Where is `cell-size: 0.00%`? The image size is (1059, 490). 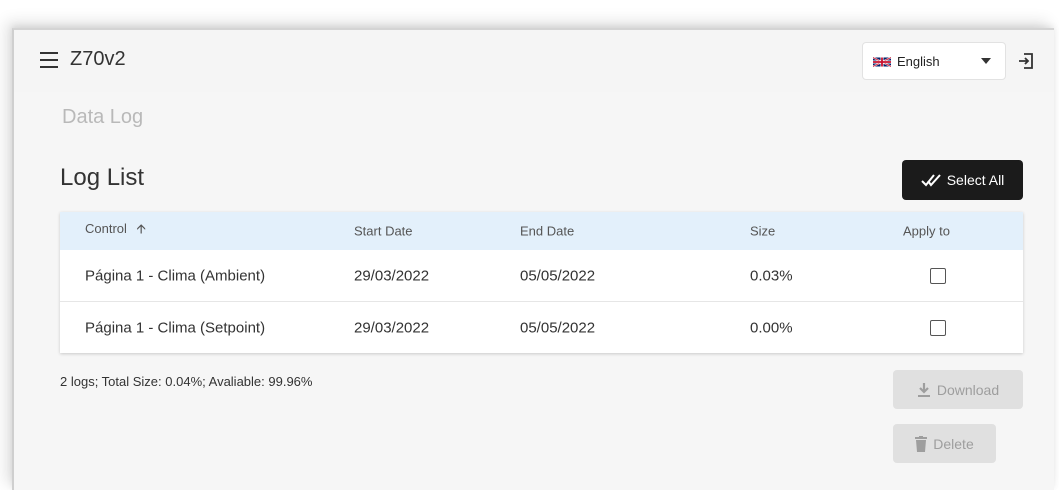
cell-size: 0.00% is located at coordinates (771, 327).